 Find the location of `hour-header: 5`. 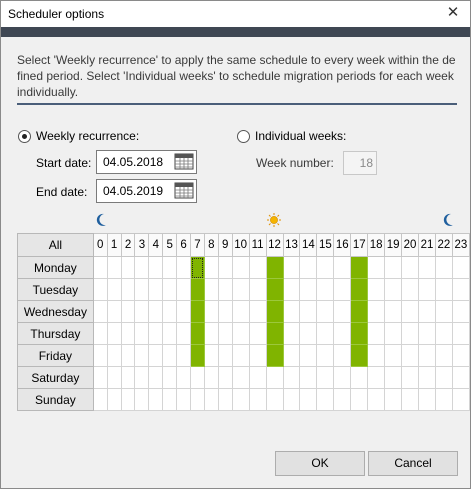

hour-header: 5 is located at coordinates (170, 245).